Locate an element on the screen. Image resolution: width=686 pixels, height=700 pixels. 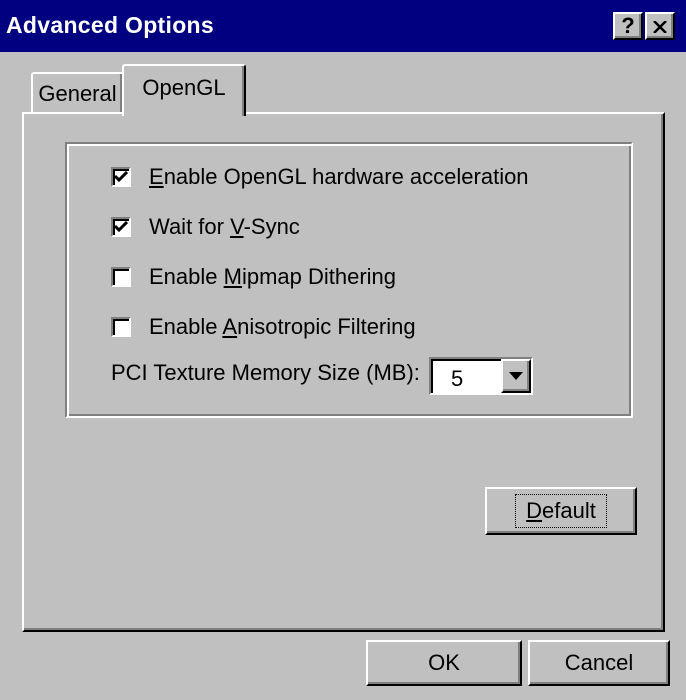
ok-button: OK is located at coordinates (444, 663).